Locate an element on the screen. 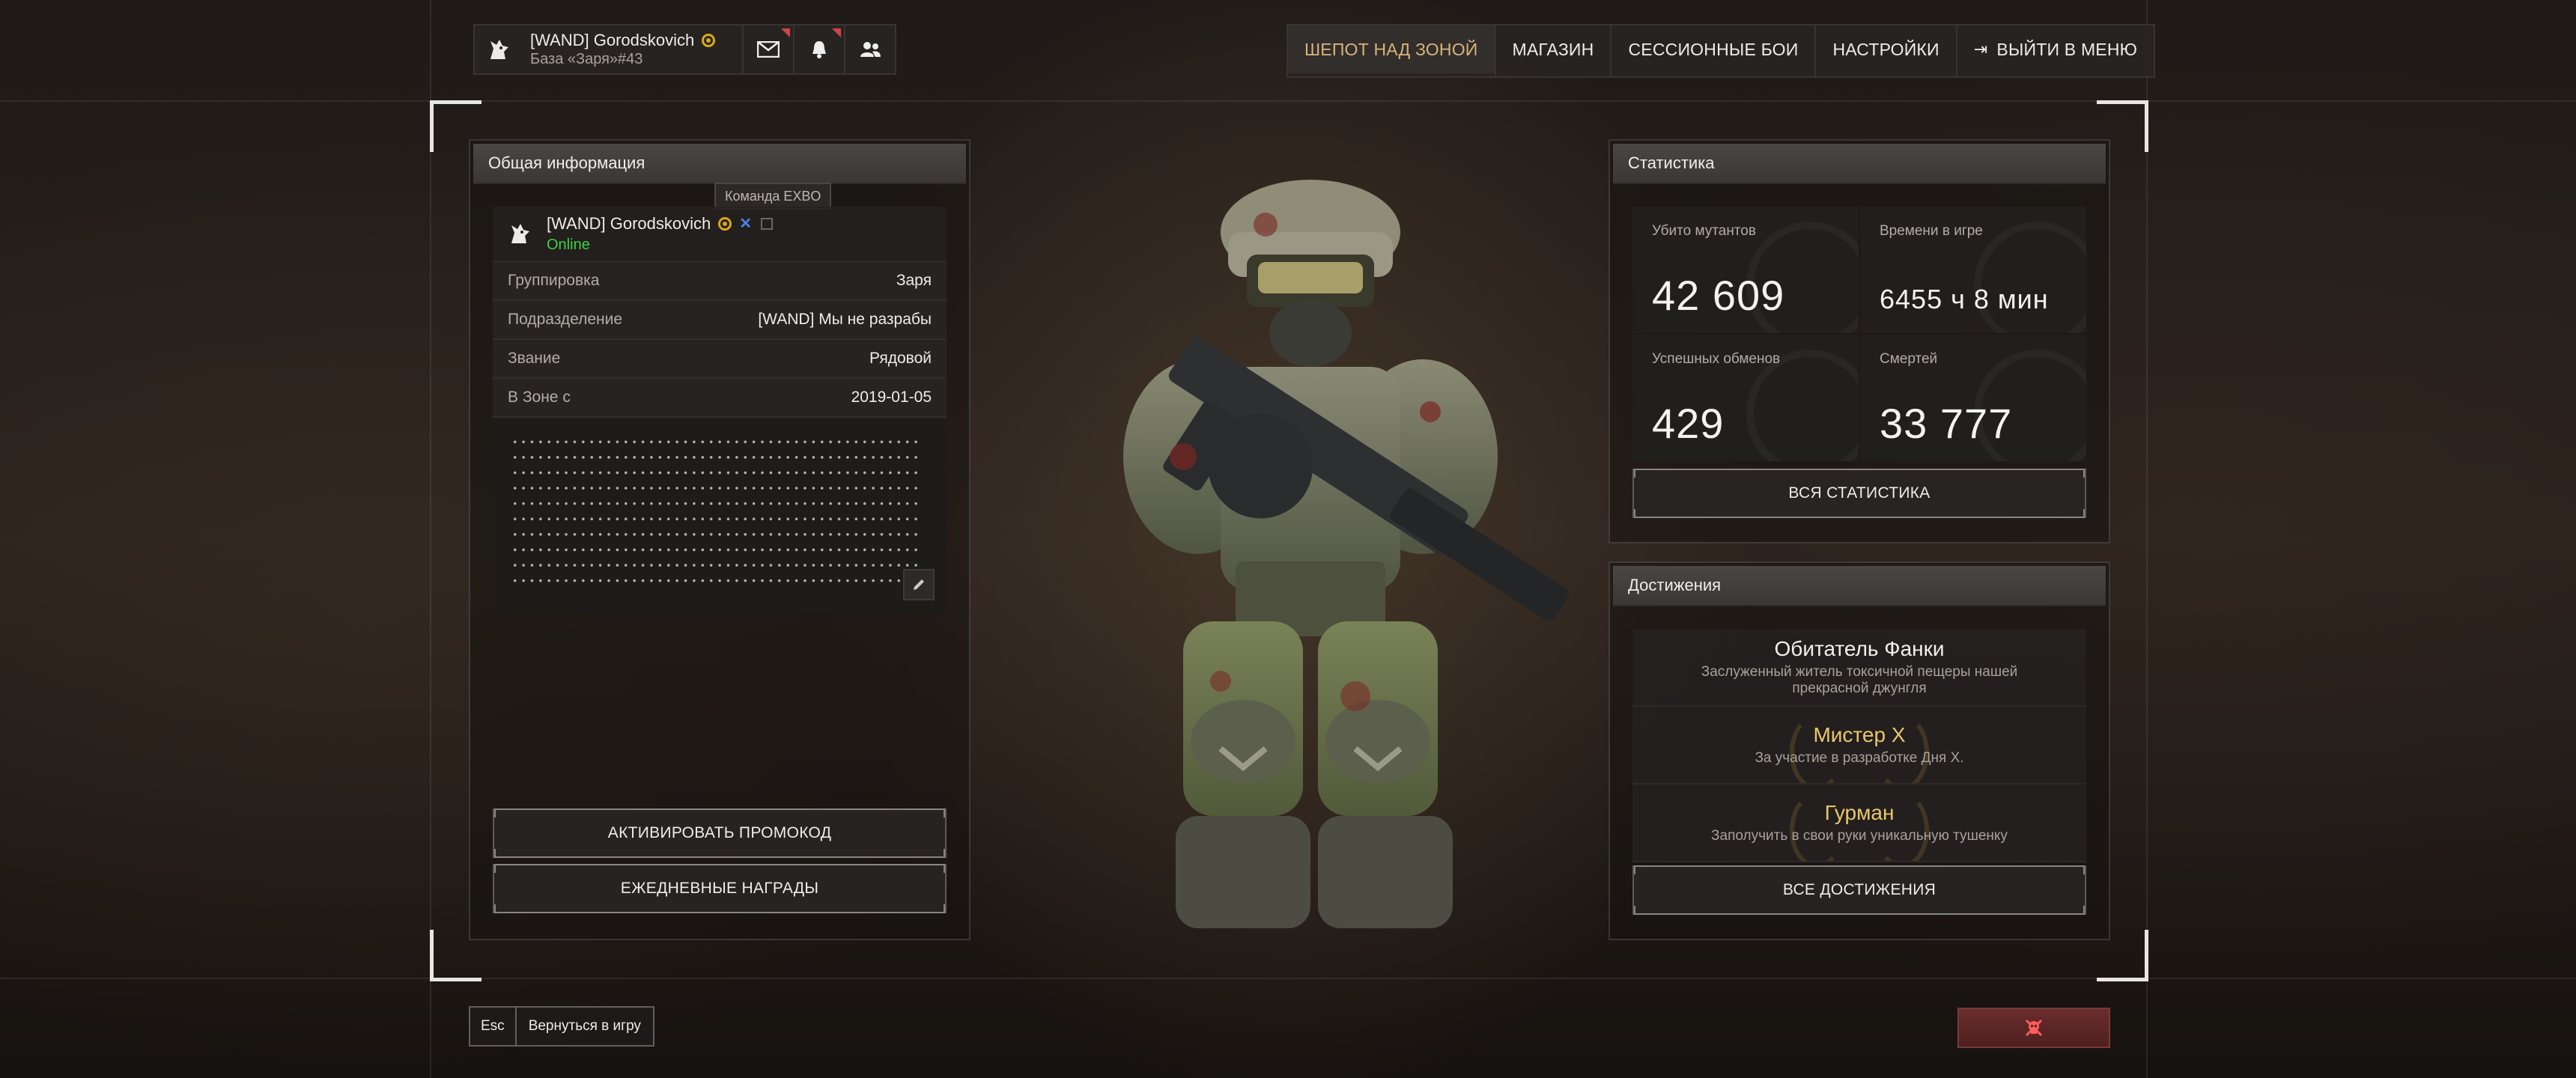 The width and height of the screenshot is (2576, 1078). team-tooltip: Команда EXBO is located at coordinates (773, 196).